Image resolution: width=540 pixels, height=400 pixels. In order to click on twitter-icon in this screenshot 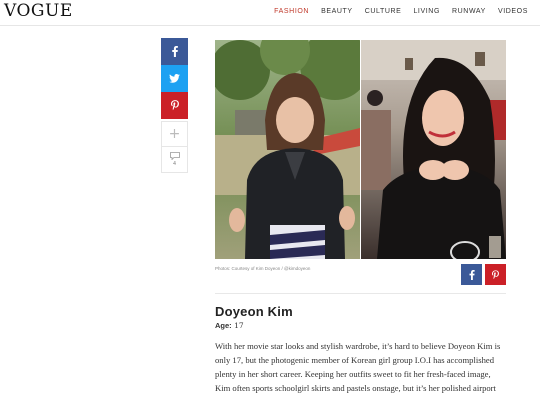, I will do `click(174, 78)`.